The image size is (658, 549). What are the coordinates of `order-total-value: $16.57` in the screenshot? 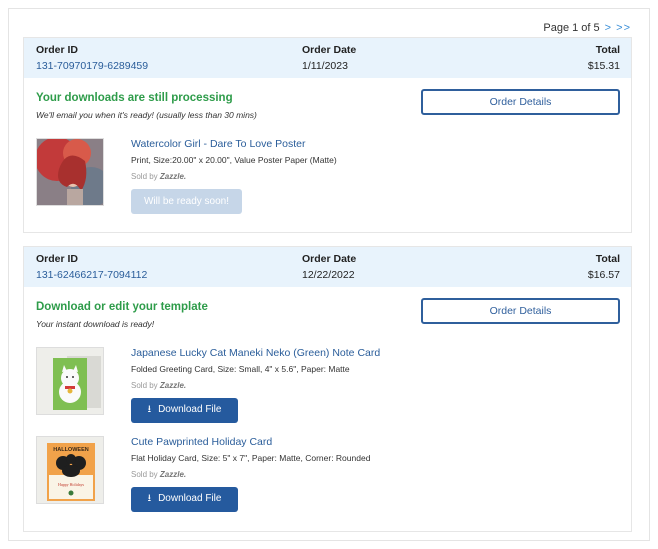 It's located at (603, 275).